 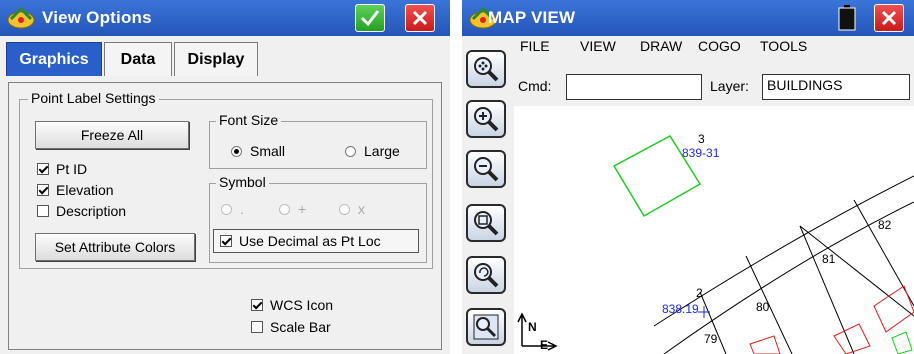 I want to click on command-row: Cmd: Layer: BUILDINGS, so click(x=714, y=82).